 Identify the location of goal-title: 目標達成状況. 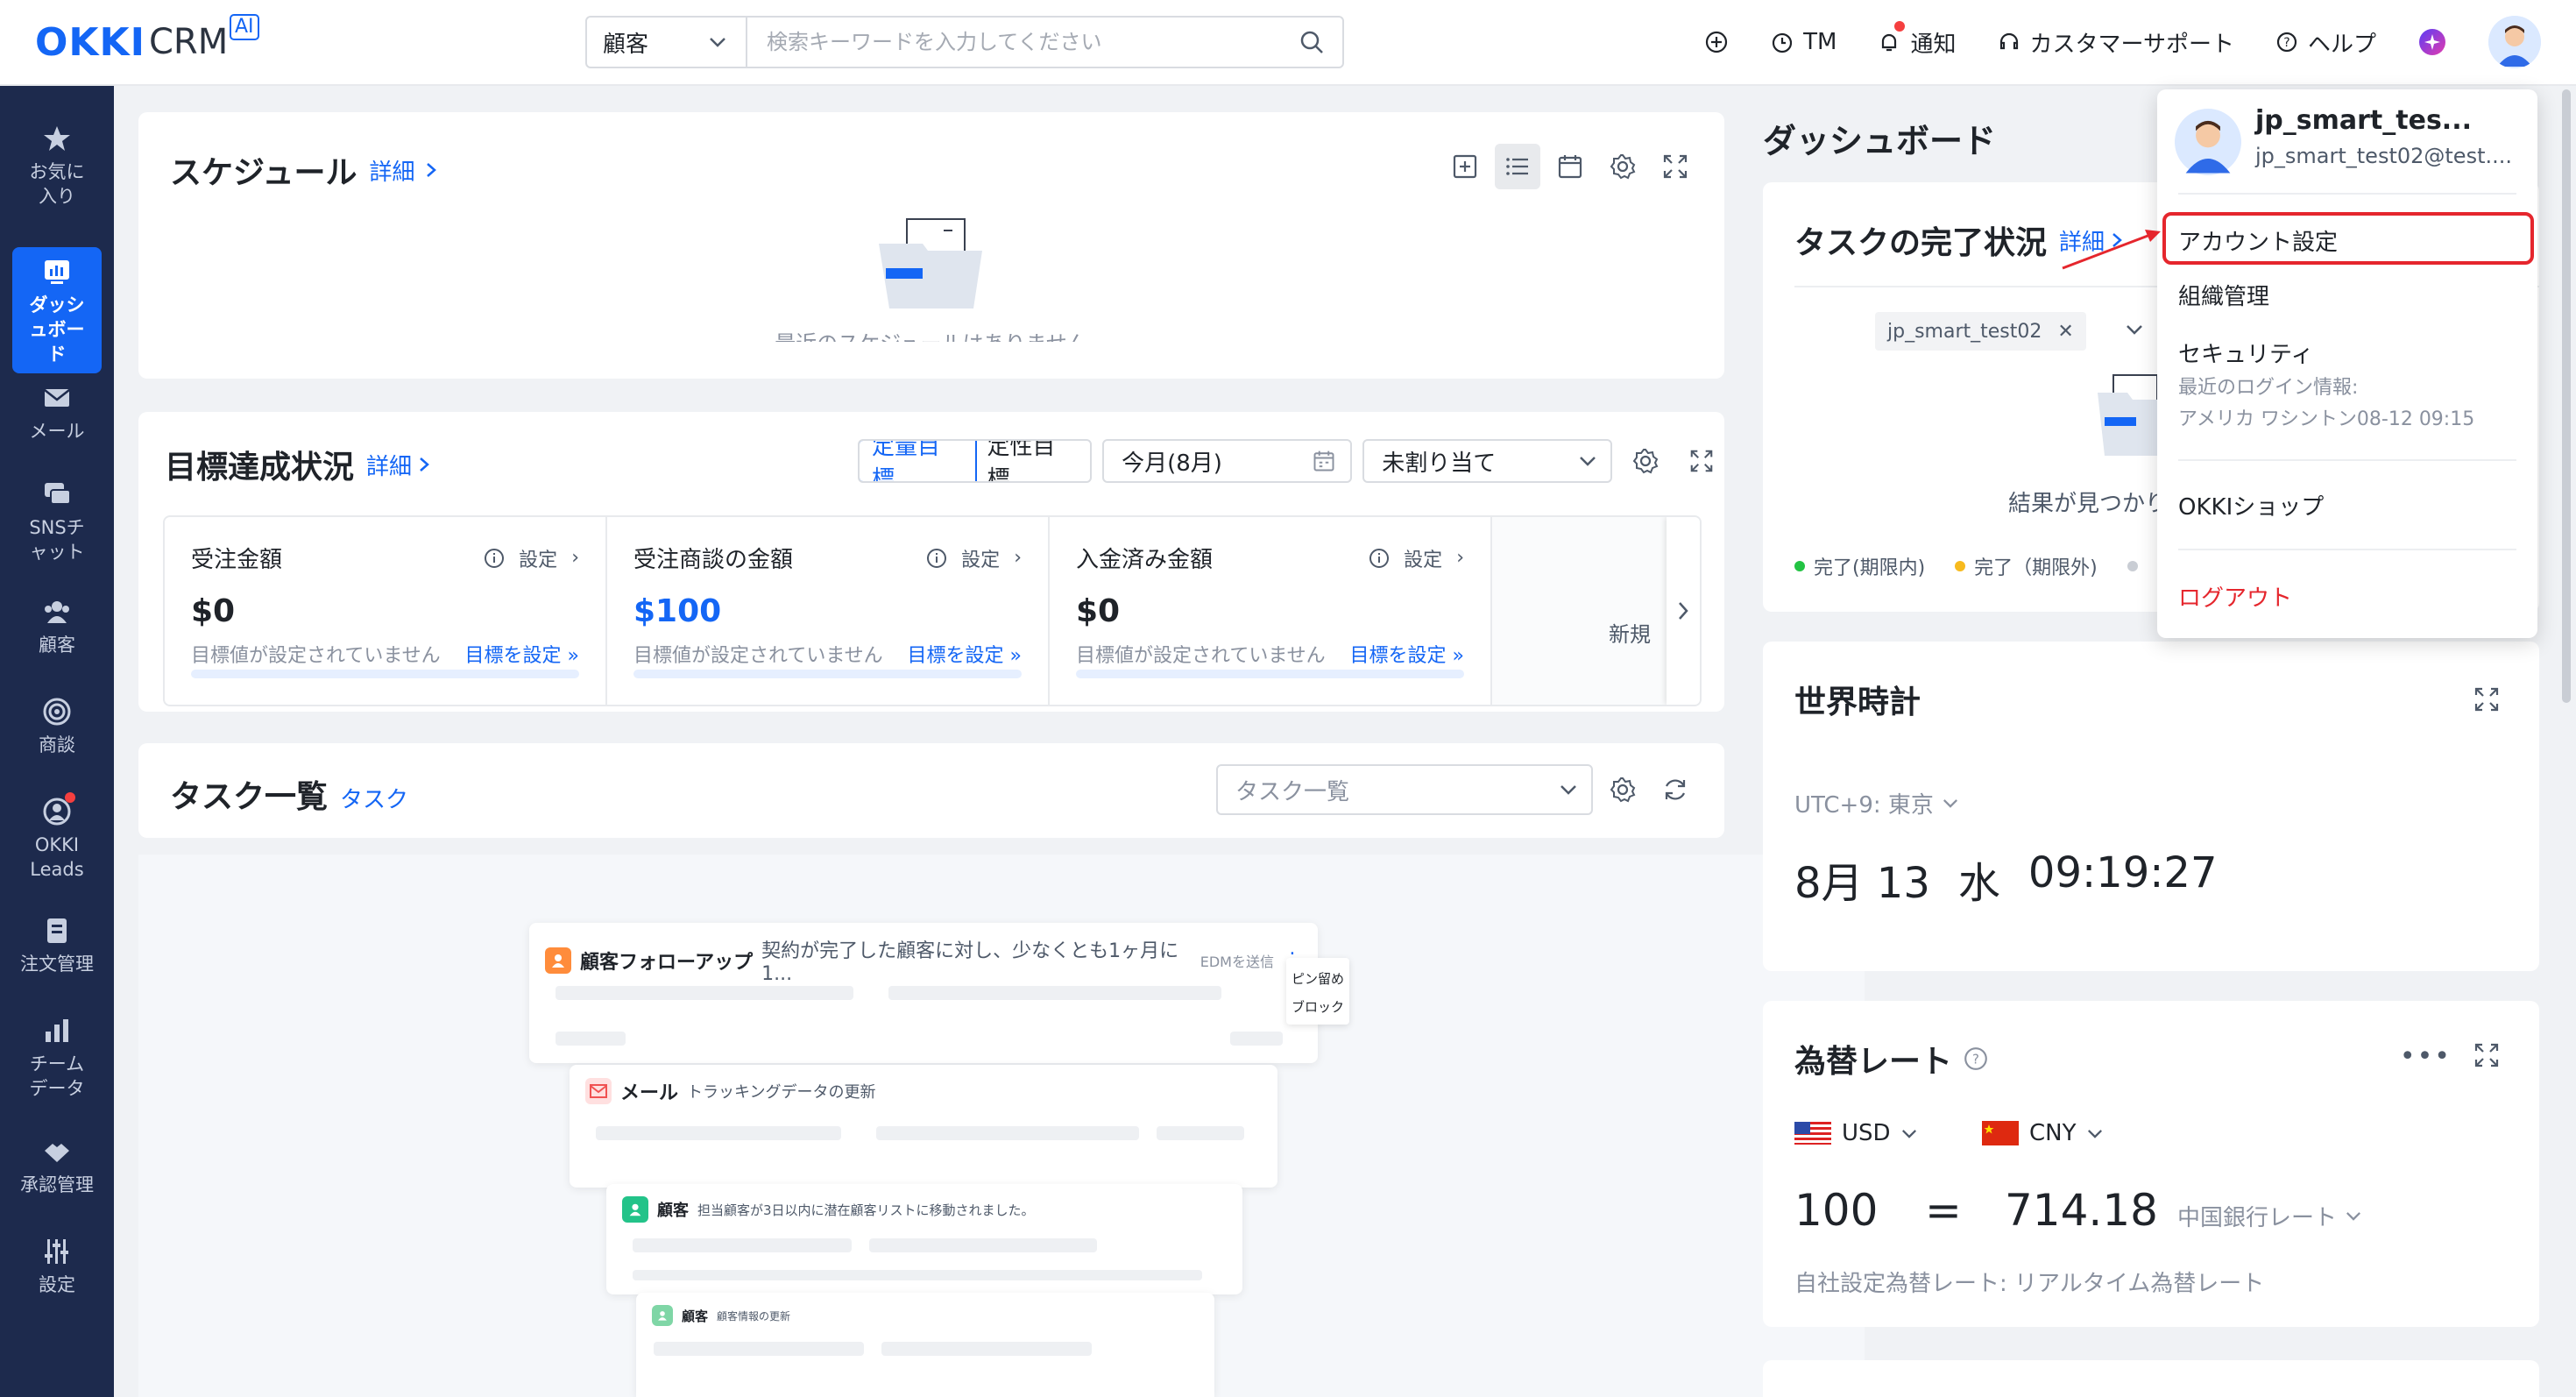
(260, 468).